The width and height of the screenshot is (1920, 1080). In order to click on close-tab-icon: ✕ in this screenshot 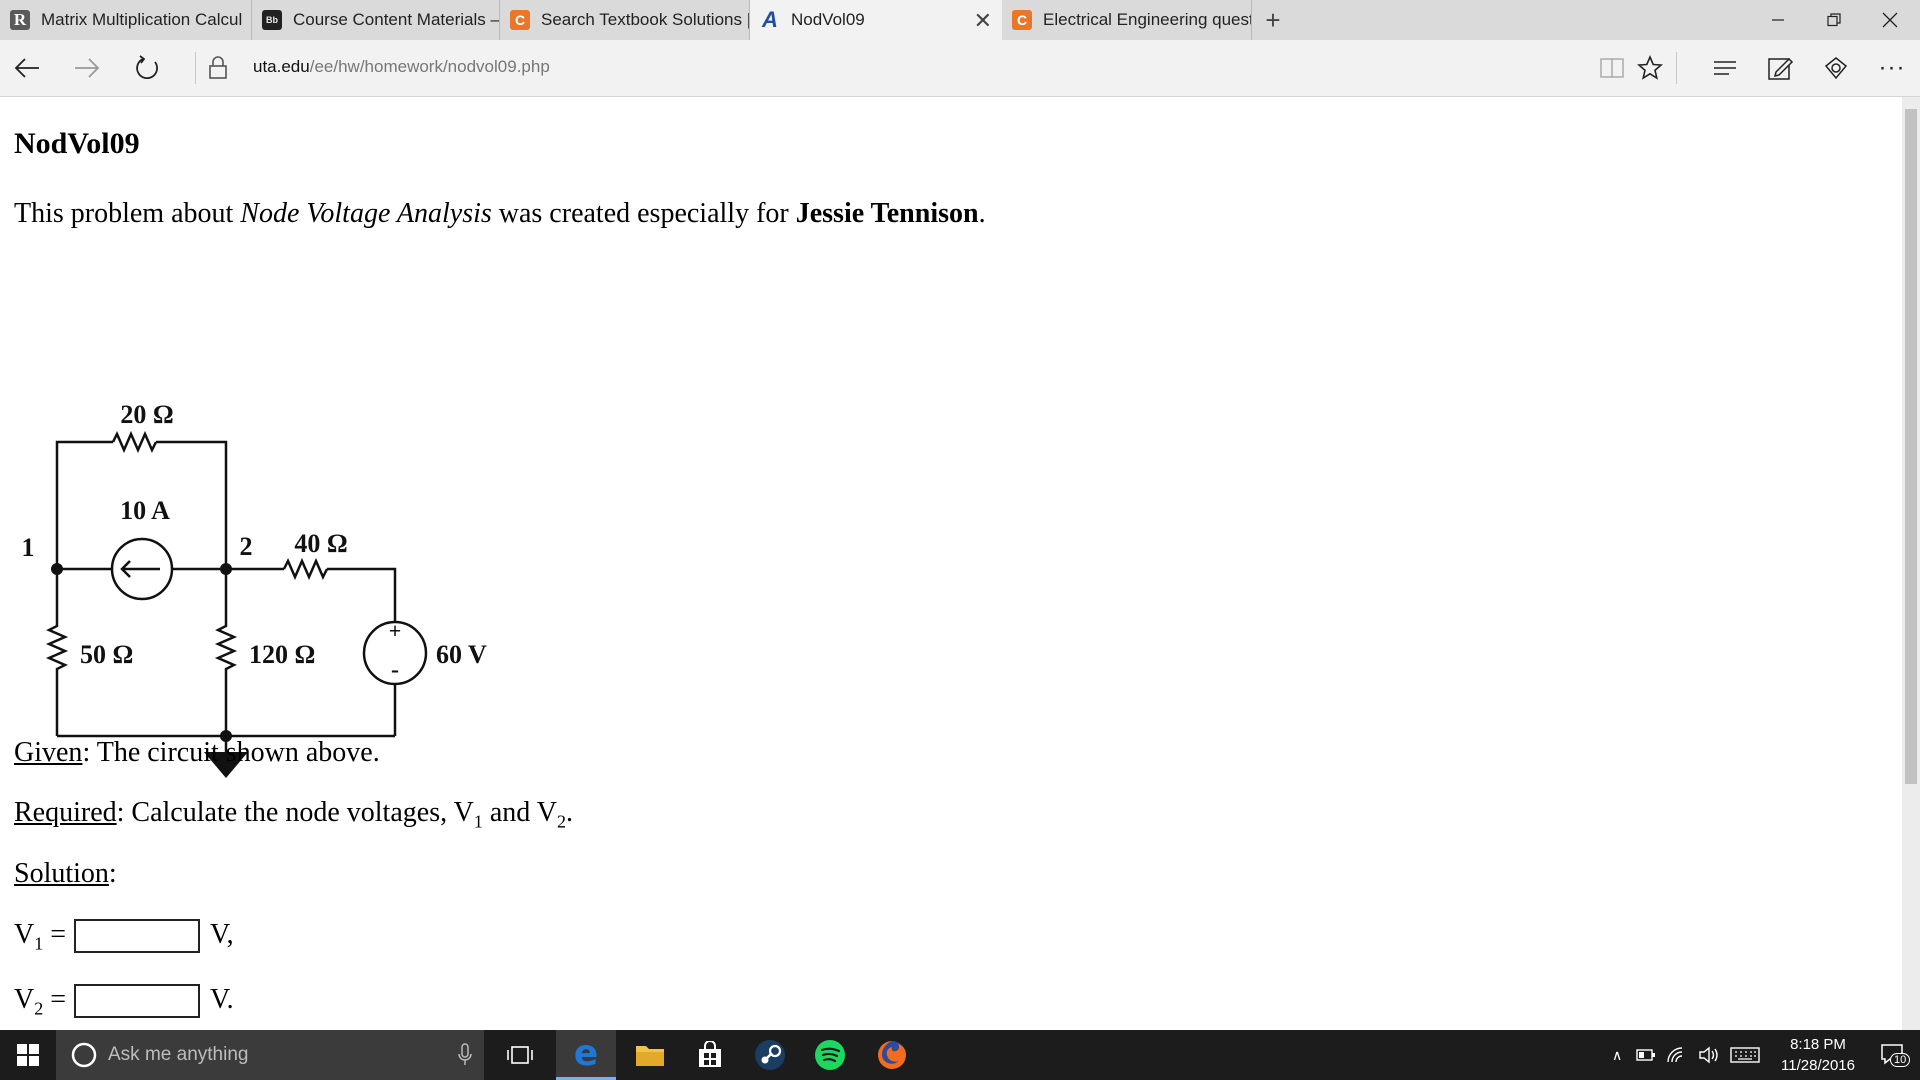, I will do `click(983, 21)`.